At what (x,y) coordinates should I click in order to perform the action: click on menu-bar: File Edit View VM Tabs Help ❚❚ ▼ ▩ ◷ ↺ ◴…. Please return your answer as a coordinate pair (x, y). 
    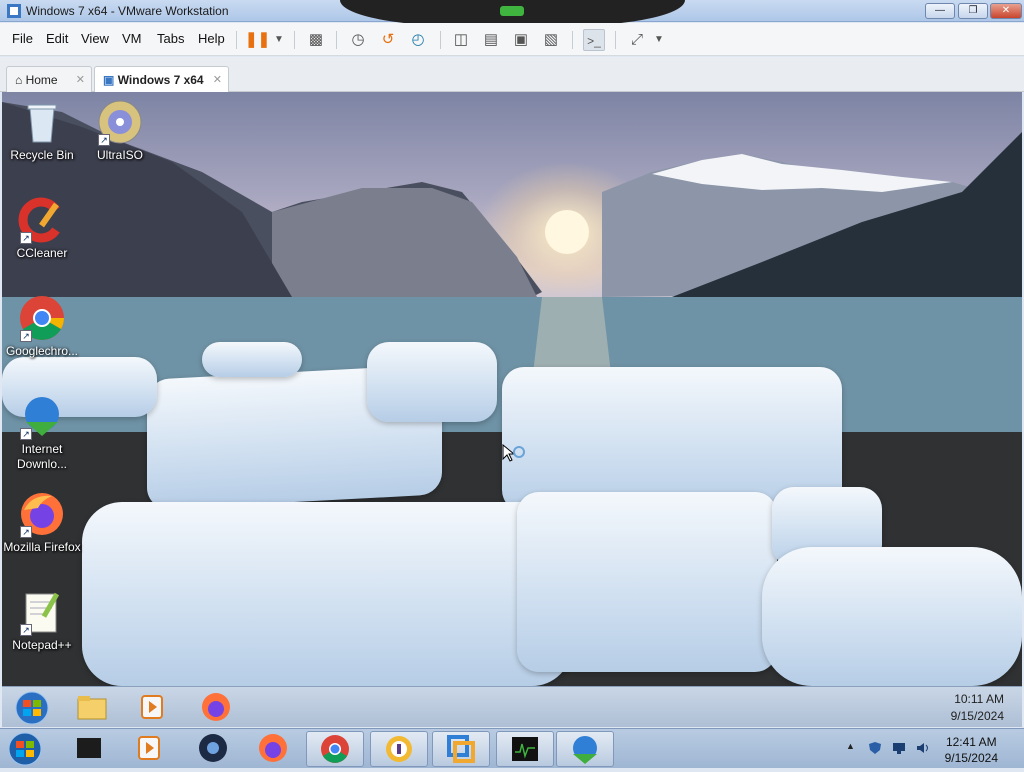
    Looking at the image, I should click on (512, 39).